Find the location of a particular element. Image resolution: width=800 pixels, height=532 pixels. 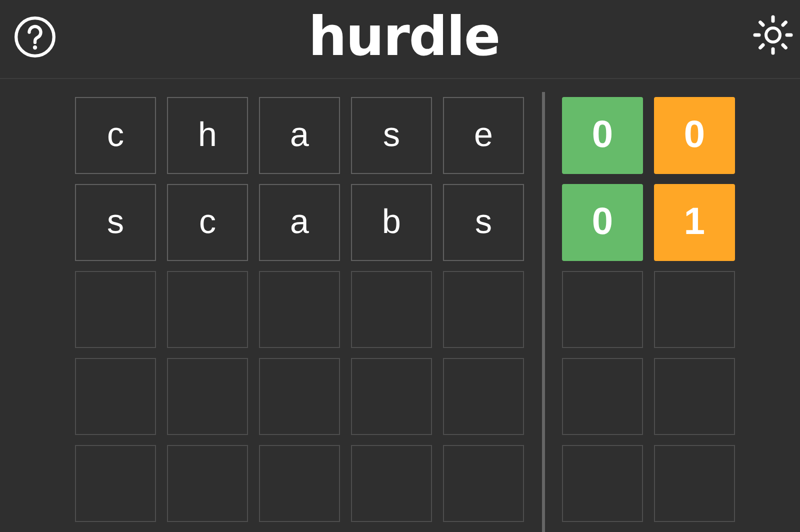

app-title: hurdle is located at coordinates (404, 36).